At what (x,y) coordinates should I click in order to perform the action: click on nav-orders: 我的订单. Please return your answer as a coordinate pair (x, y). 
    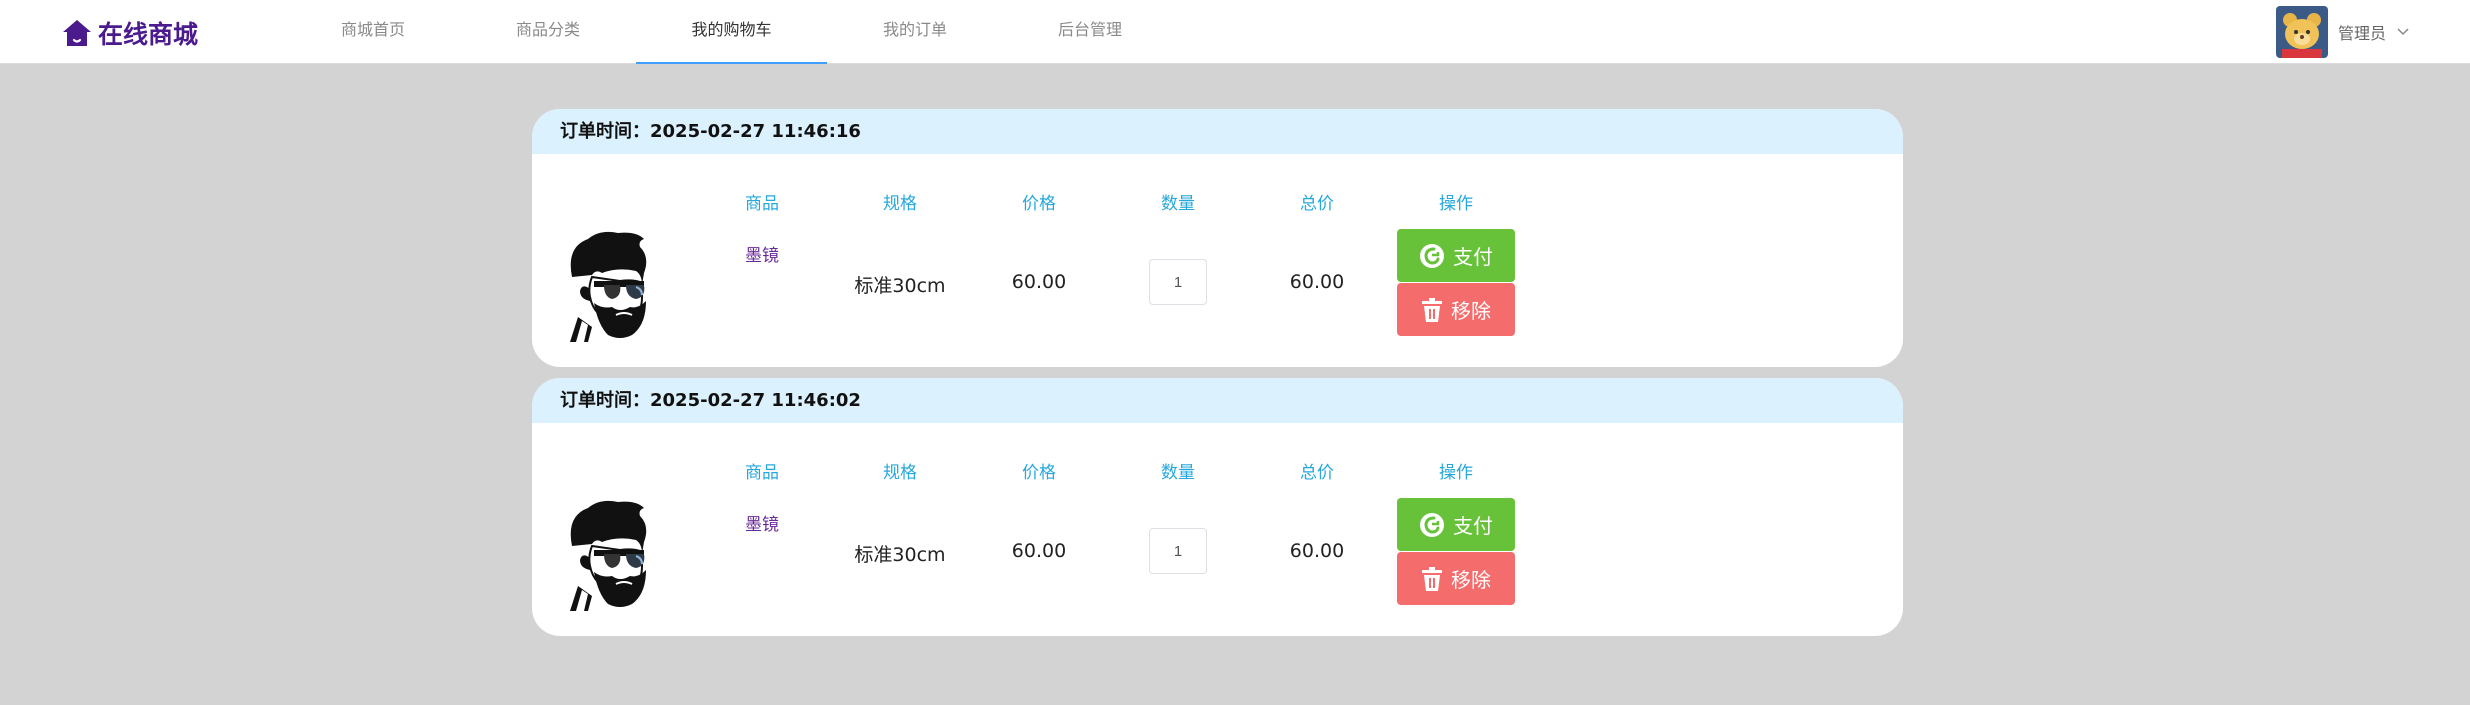
    Looking at the image, I should click on (915, 32).